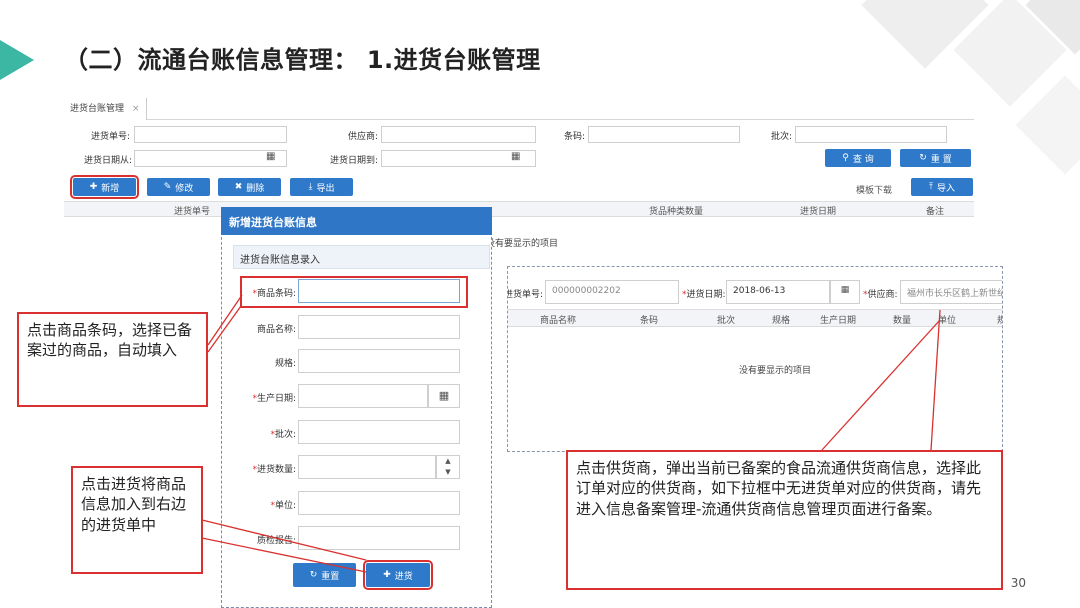 The width and height of the screenshot is (1080, 608). What do you see at coordinates (947, 319) in the screenshot?
I see `order-column-header: 单位` at bounding box center [947, 319].